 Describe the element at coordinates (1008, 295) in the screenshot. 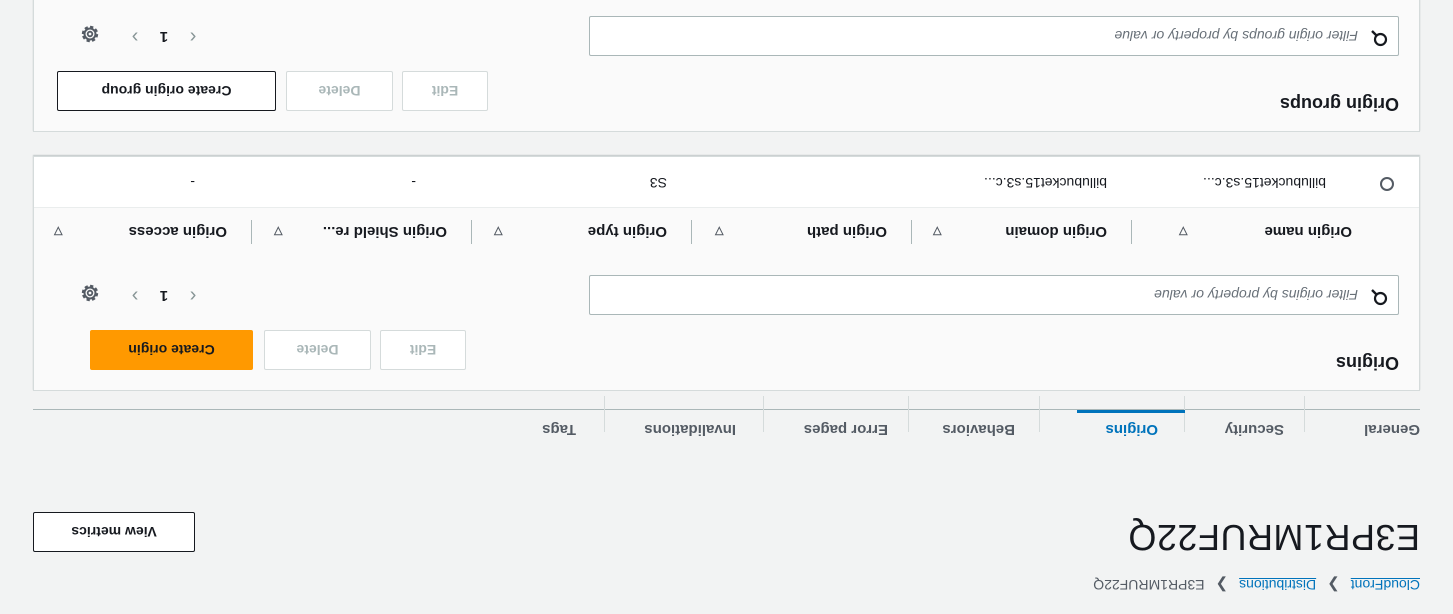

I see `origins-search-input` at that location.